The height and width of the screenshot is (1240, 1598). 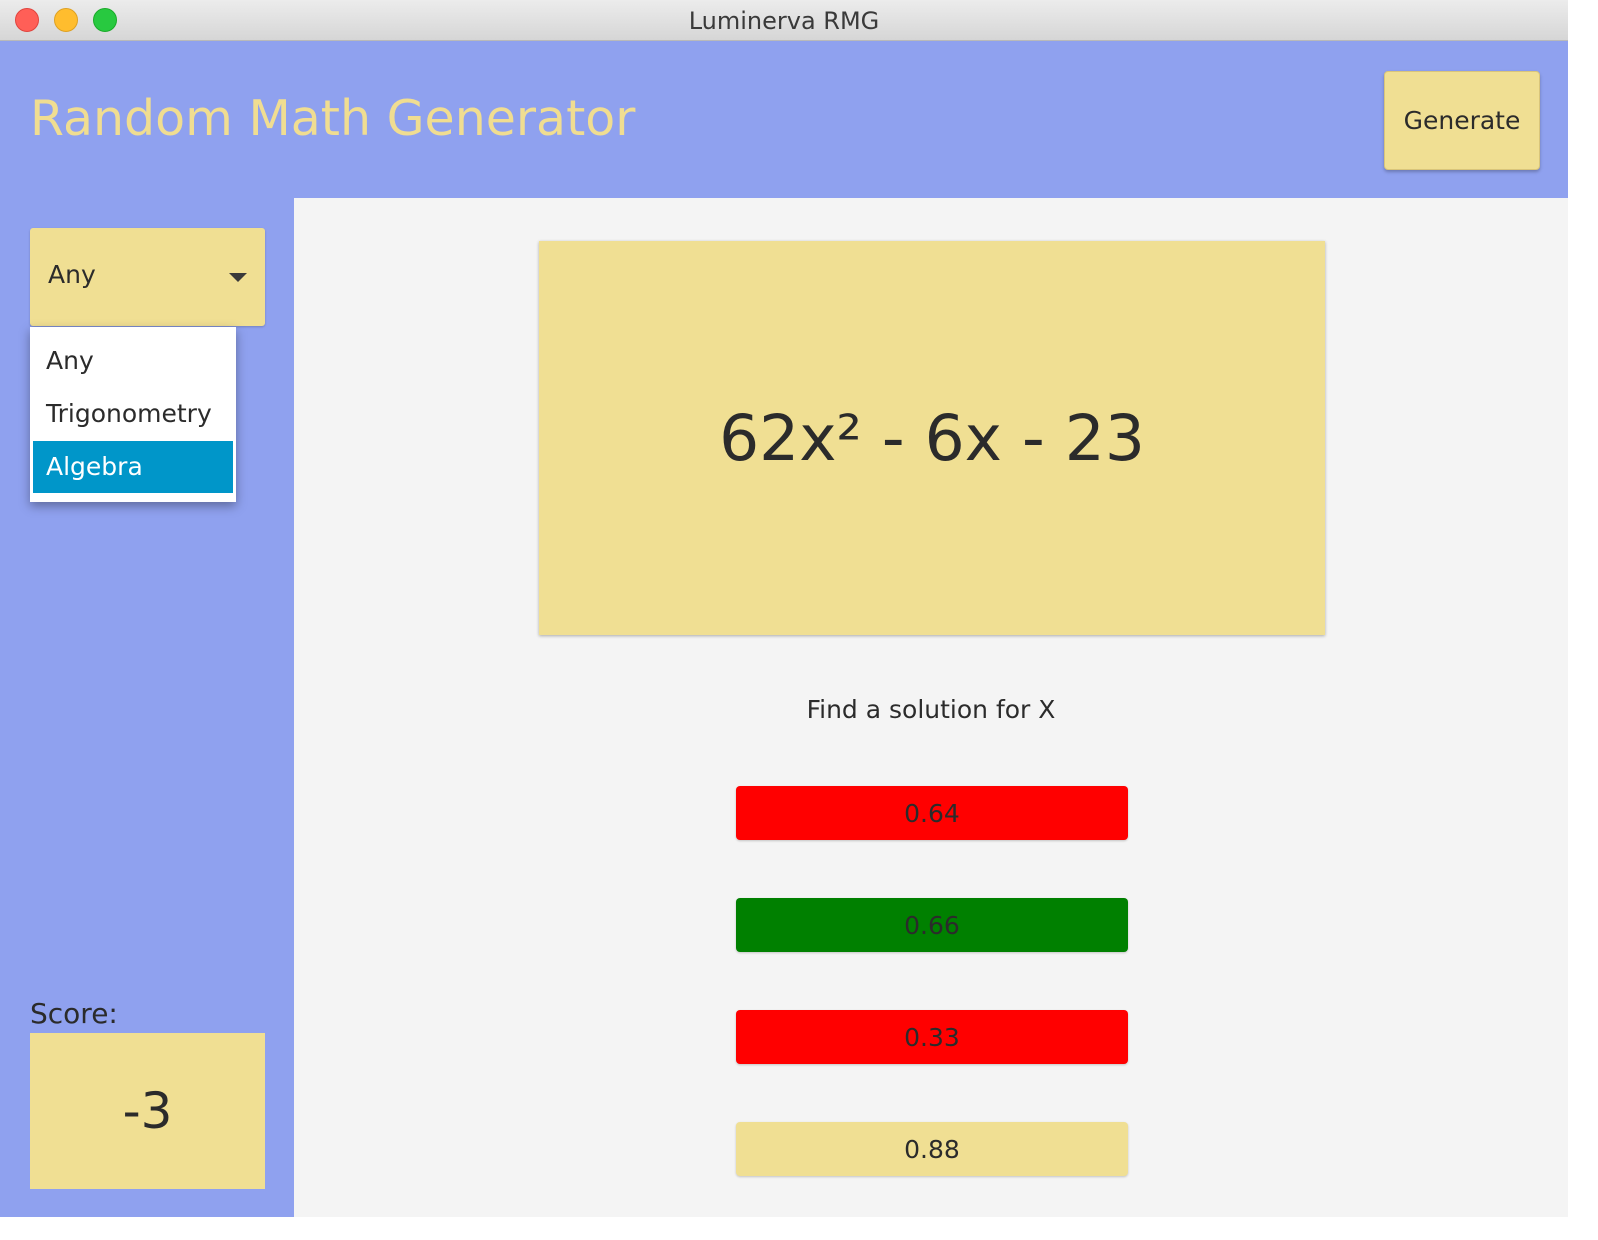 I want to click on window-title: Luminerva RMG, so click(x=784, y=21).